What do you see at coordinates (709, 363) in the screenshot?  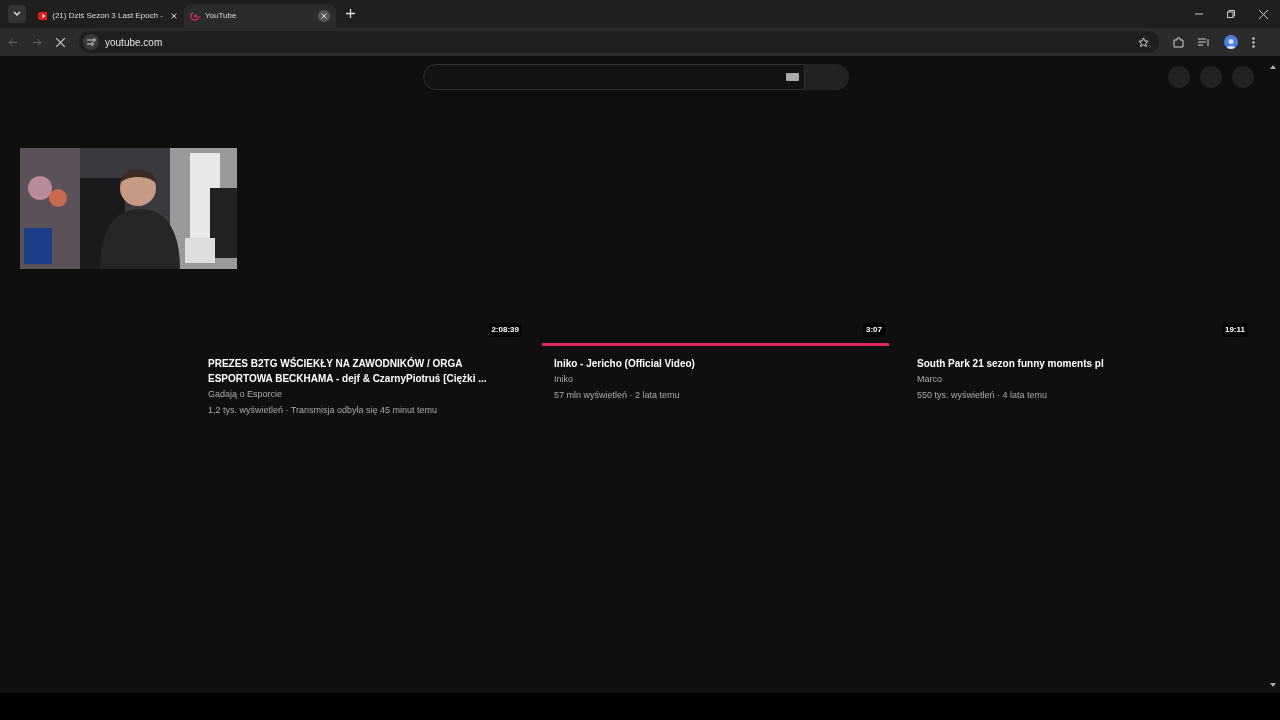 I see `video-title: Iniko - Jericho (Official Video)` at bounding box center [709, 363].